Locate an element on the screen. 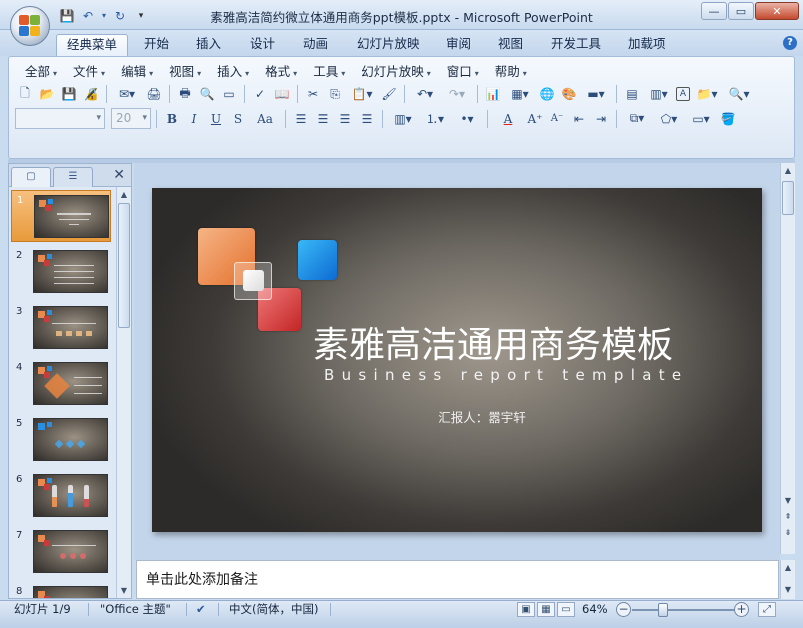  table-icon: ▦▾ is located at coordinates (520, 94).